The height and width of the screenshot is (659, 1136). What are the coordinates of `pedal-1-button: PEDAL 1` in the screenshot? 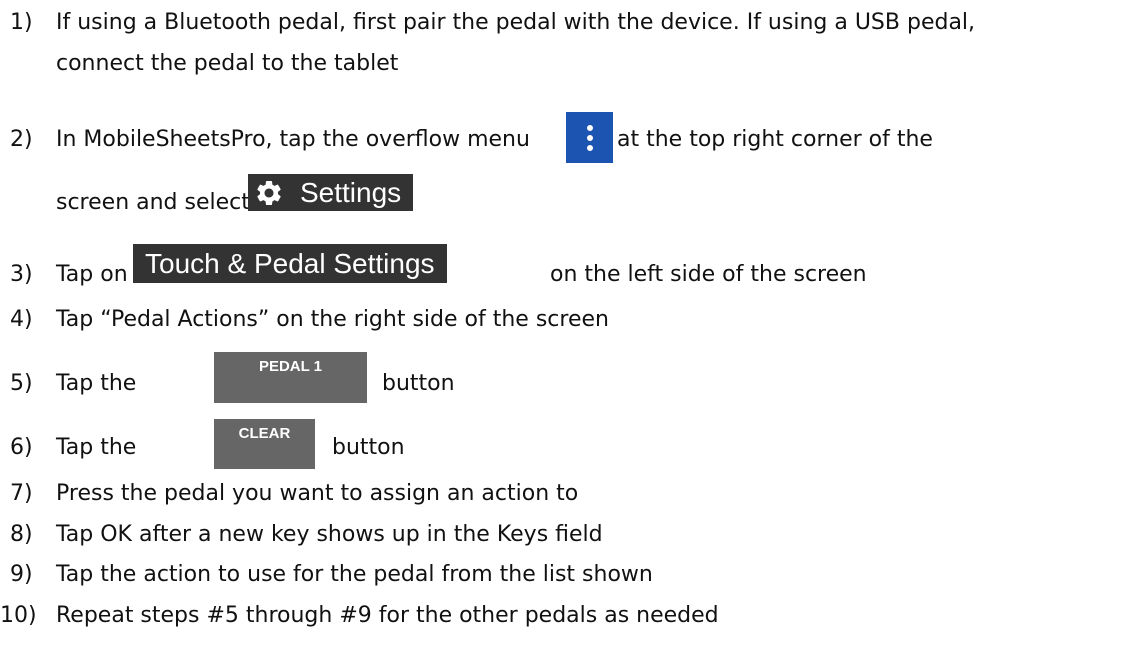 It's located at (290, 377).